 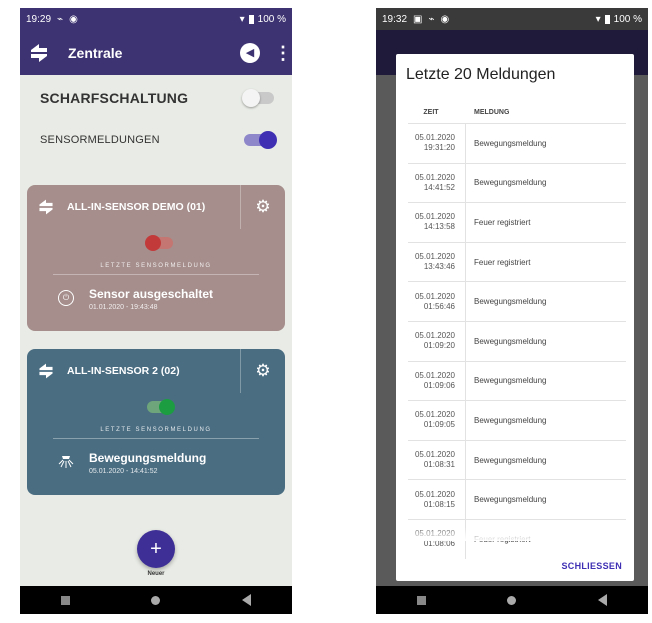 I want to click on sensormeldungen-toggle, so click(x=260, y=140).